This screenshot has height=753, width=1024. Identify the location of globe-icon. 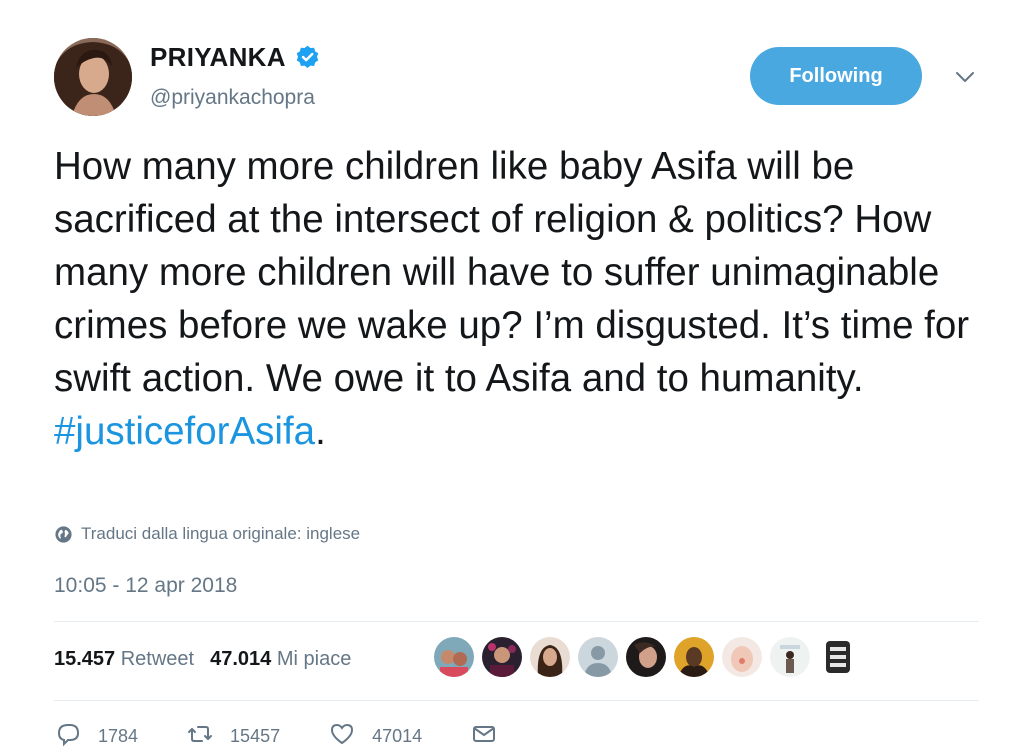
(63, 534).